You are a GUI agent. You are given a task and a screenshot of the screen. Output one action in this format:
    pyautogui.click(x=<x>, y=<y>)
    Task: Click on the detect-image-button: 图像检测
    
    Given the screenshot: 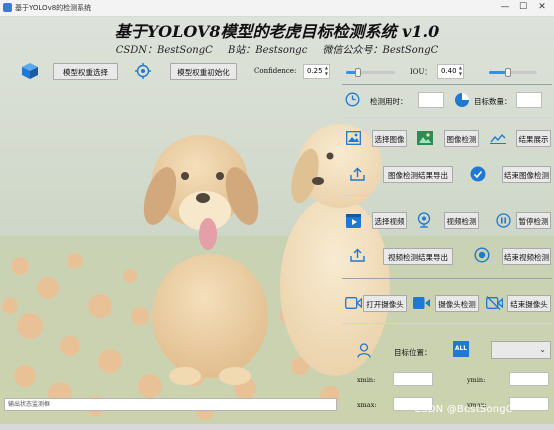 What is the action you would take?
    pyautogui.click(x=461, y=138)
    